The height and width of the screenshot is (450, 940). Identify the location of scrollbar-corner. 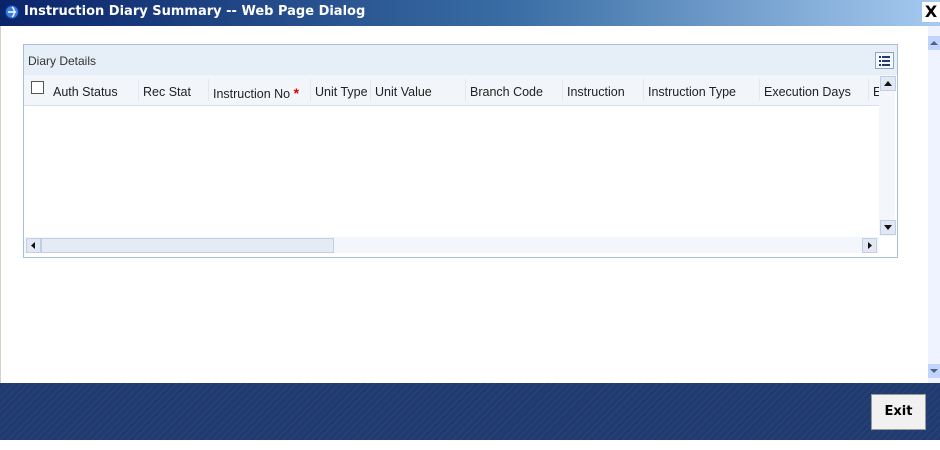
(887, 245).